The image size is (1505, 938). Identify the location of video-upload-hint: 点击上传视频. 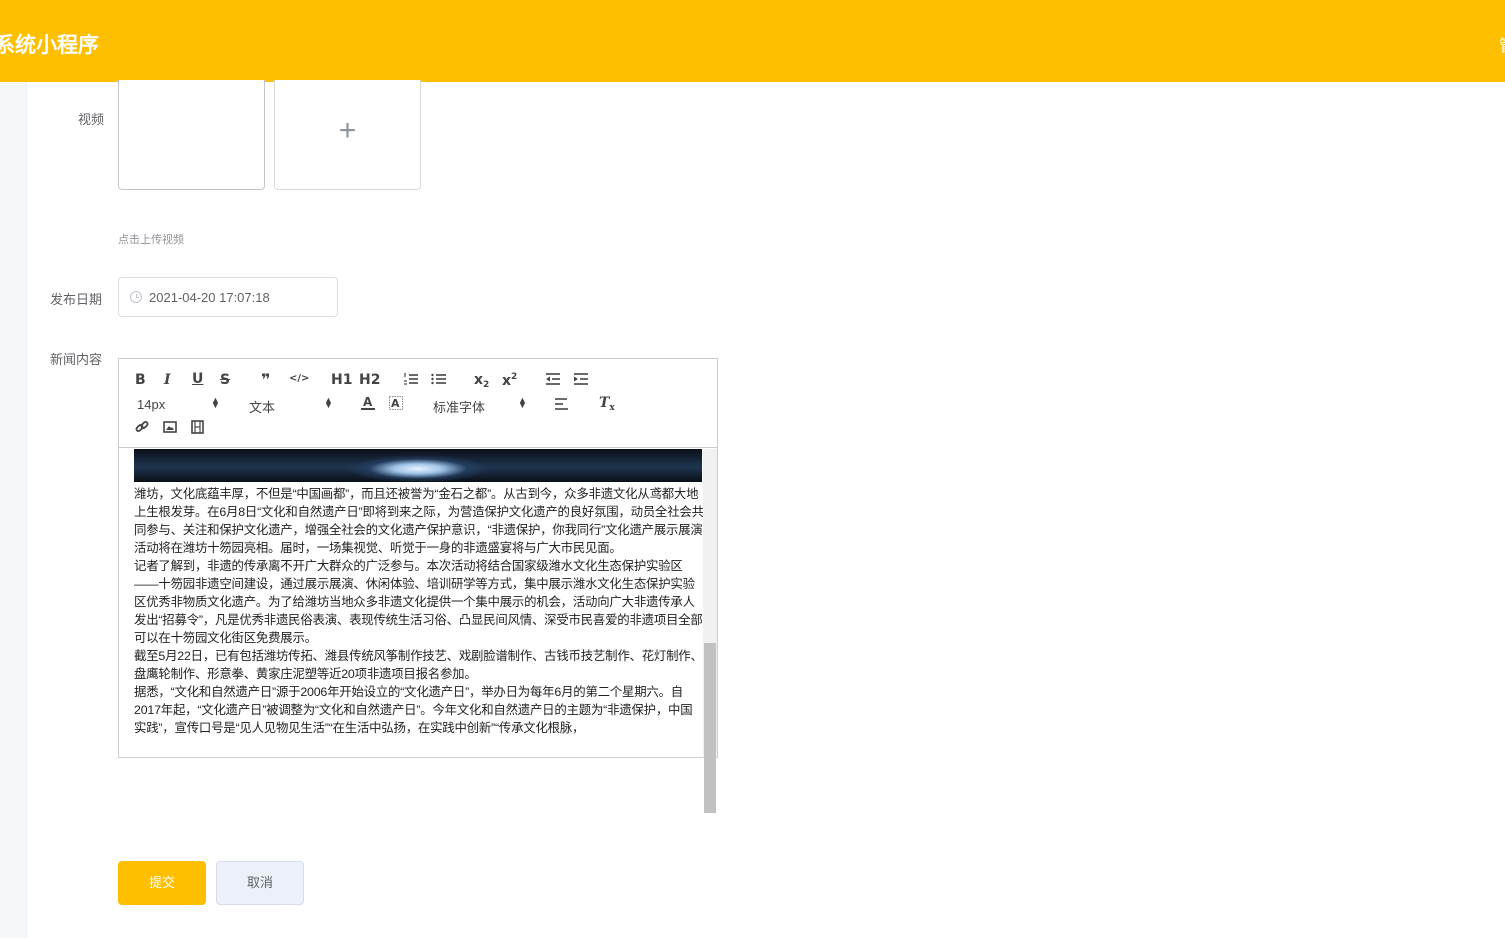
(151, 240).